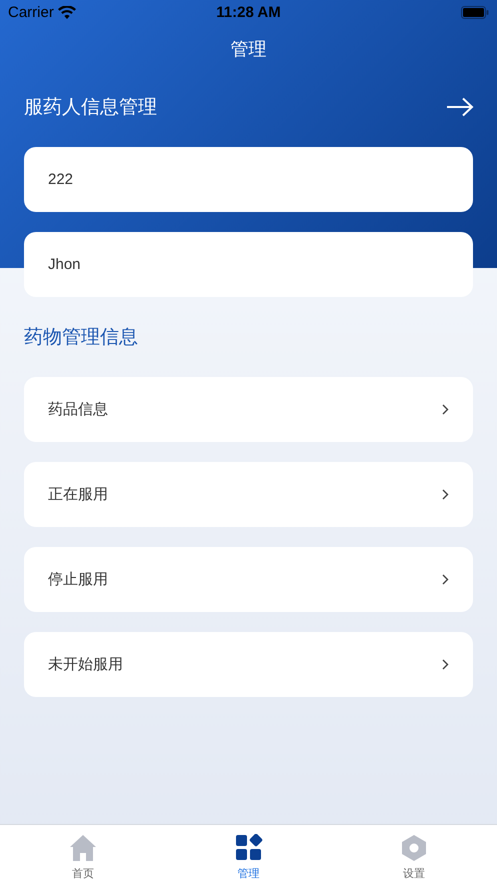  Describe the element at coordinates (90, 107) in the screenshot. I see `section-title: 服药人信息管理` at that location.